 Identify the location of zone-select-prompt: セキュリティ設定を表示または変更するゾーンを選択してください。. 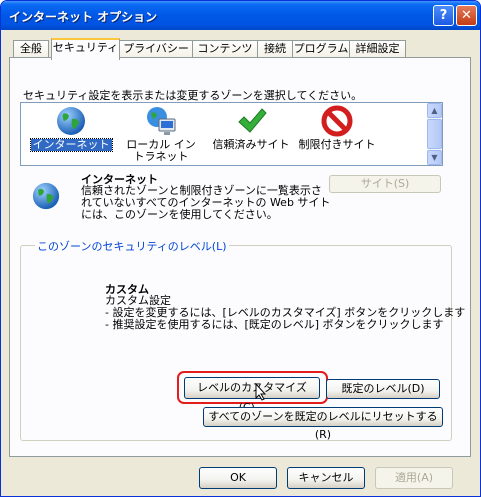
(193, 95).